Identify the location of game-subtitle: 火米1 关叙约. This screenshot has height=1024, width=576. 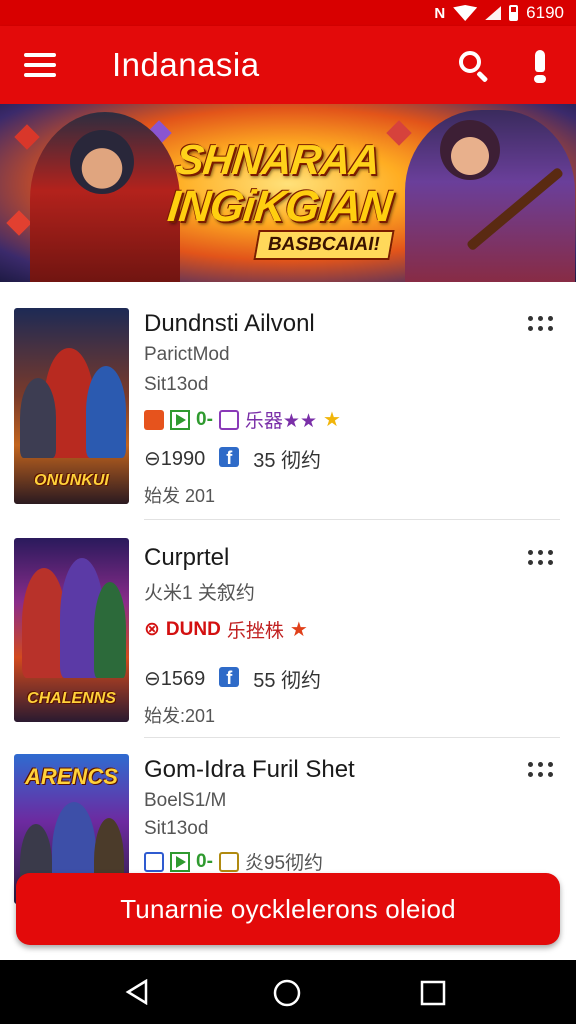
(199, 593).